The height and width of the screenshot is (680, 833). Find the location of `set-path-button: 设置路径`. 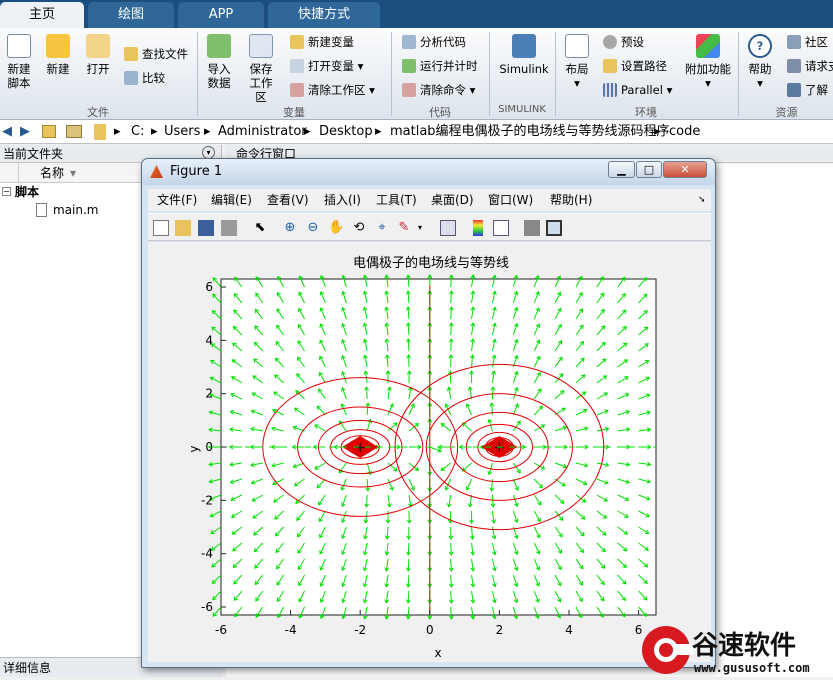

set-path-button: 设置路径 is located at coordinates (635, 66).